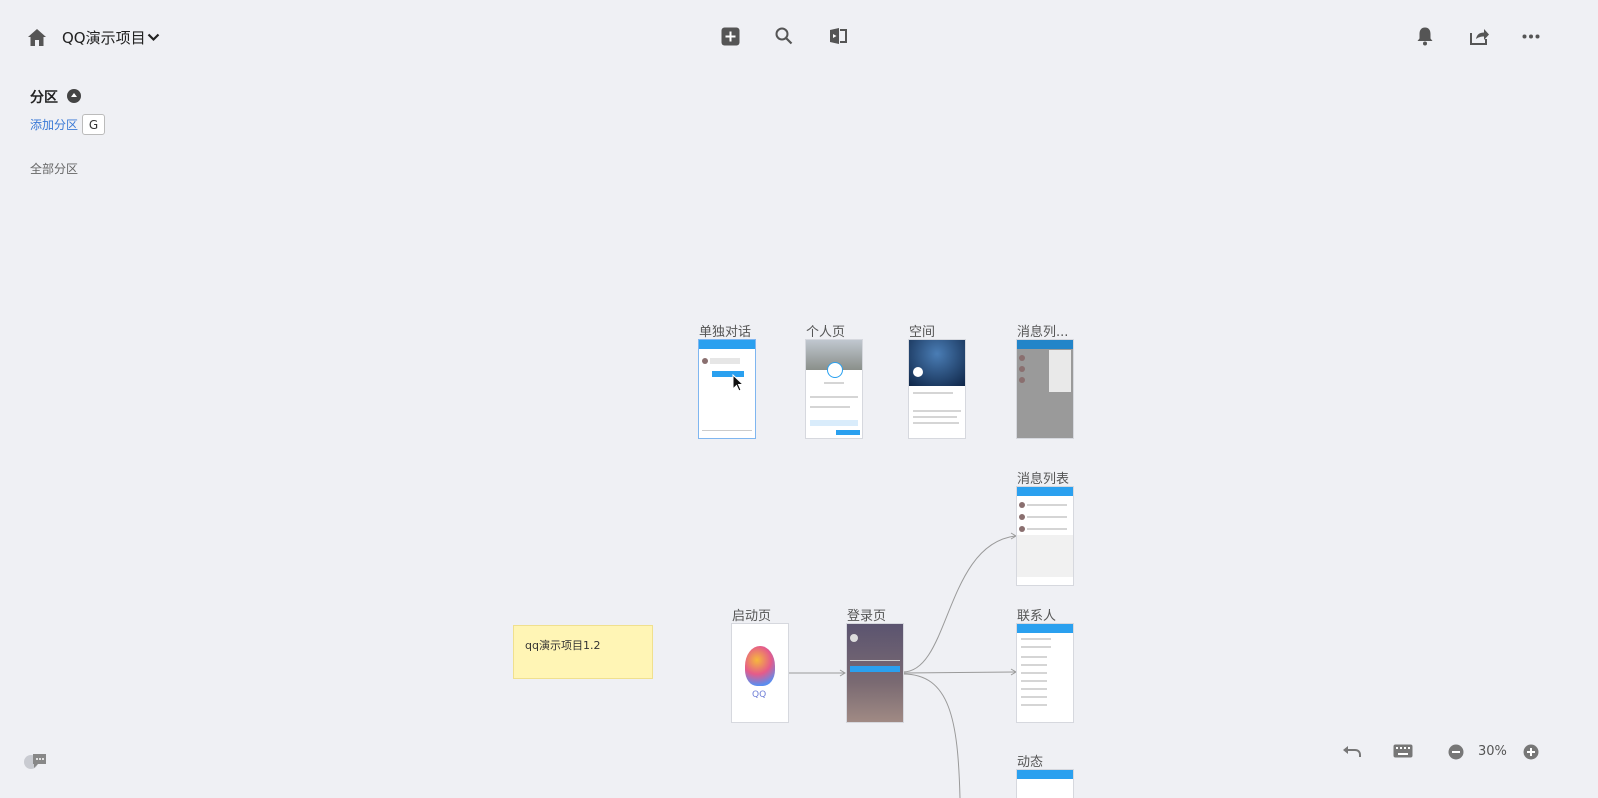 Image resolution: width=1598 pixels, height=798 pixels. Describe the element at coordinates (1037, 616) in the screenshot. I see `screen-label-contacts: 联系人` at that location.